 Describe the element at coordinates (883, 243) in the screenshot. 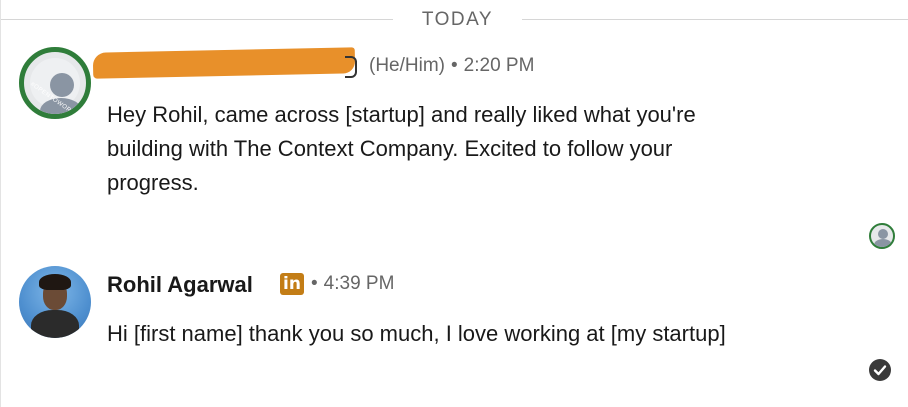

I see `read-receipt-body` at that location.